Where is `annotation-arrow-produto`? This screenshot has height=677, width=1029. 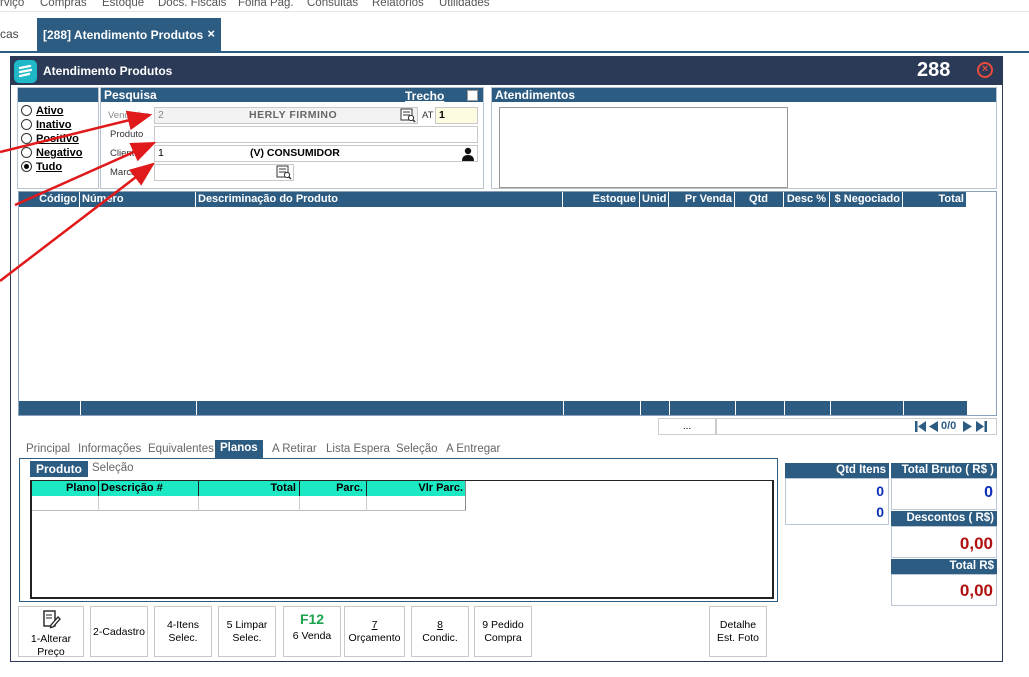
annotation-arrow-produto is located at coordinates (85, 174).